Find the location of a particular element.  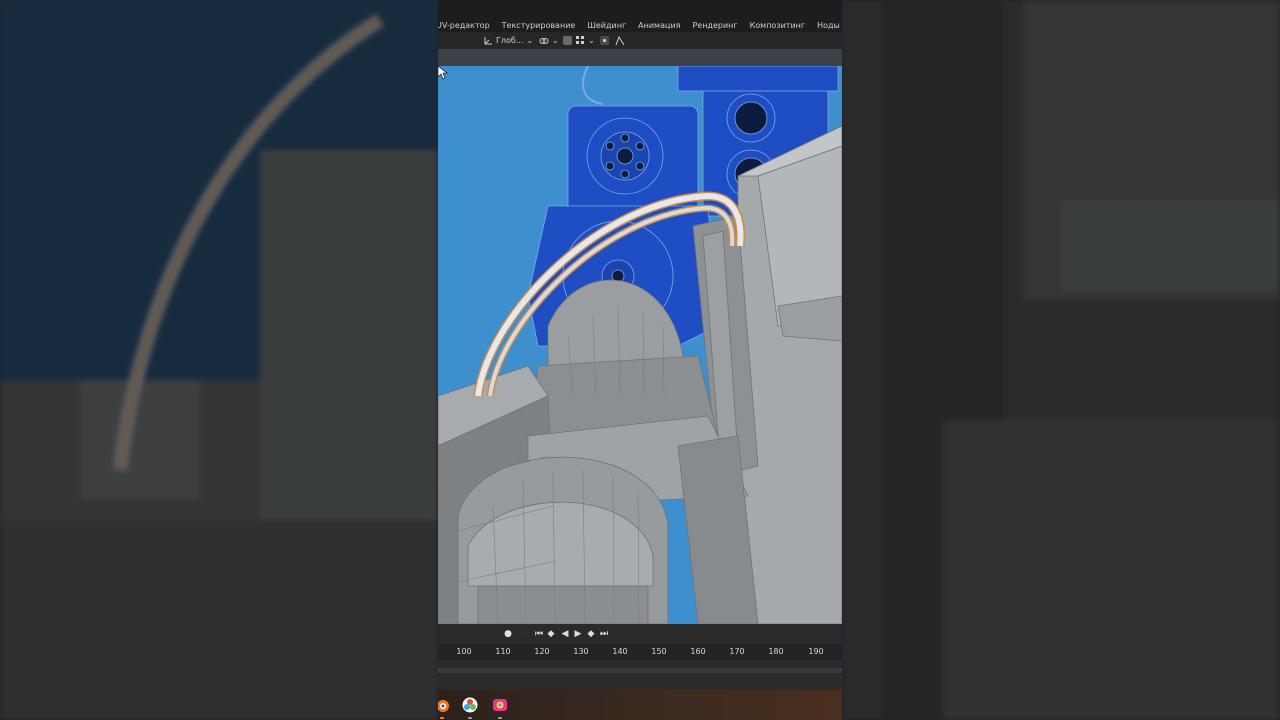

pivot-dot-icon is located at coordinates (604, 40).